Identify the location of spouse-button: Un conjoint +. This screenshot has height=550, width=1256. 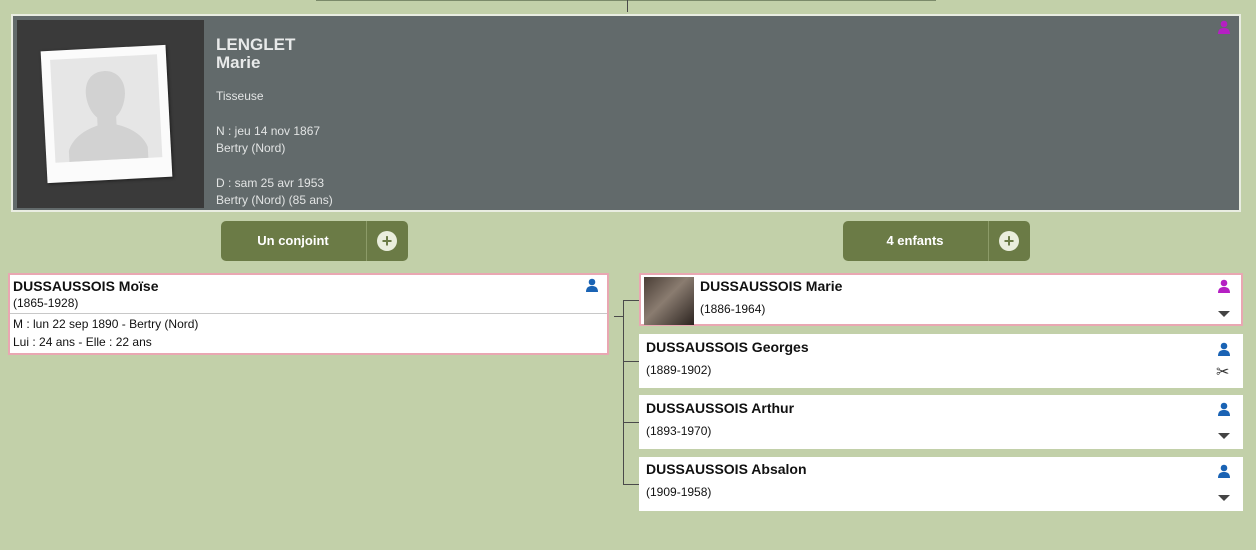
(314, 241).